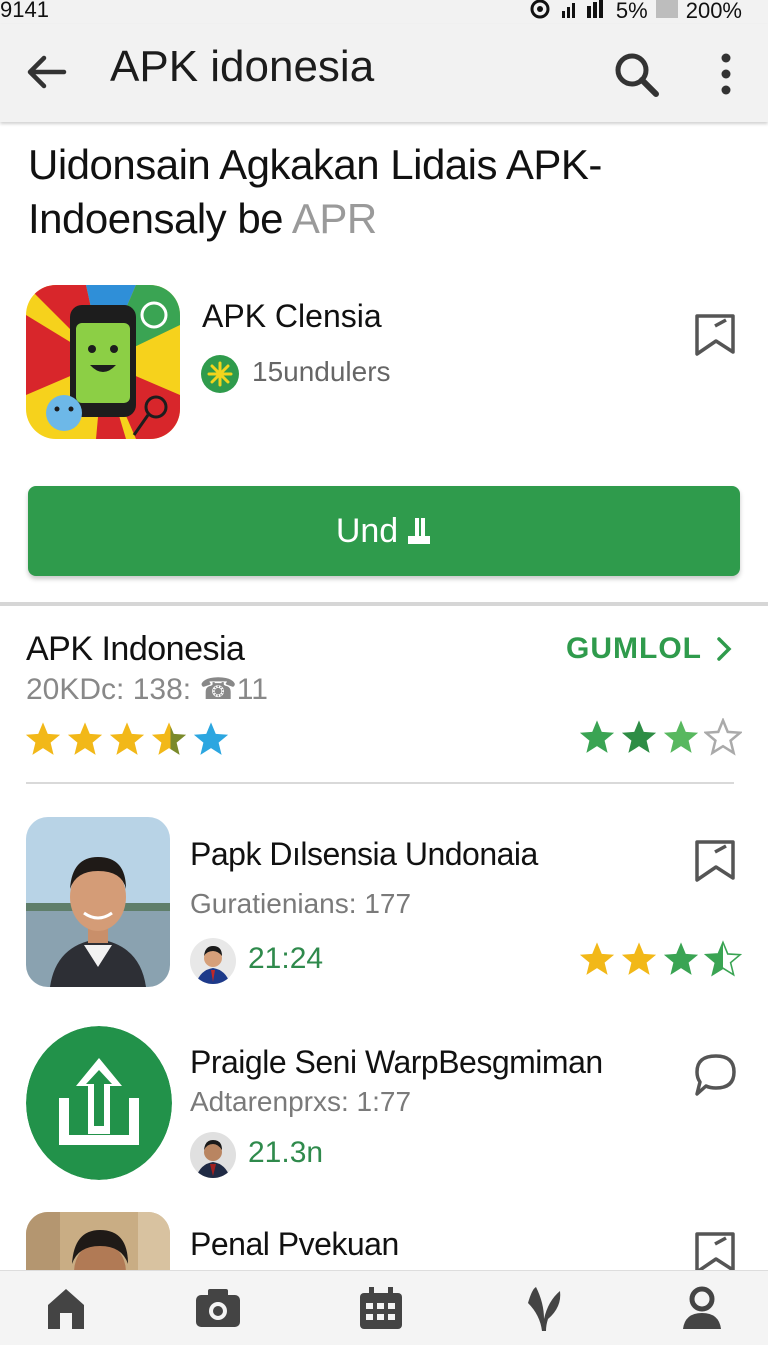 Image resolution: width=768 pixels, height=1345 pixels. What do you see at coordinates (24, 11) in the screenshot?
I see `status-time: 9141` at bounding box center [24, 11].